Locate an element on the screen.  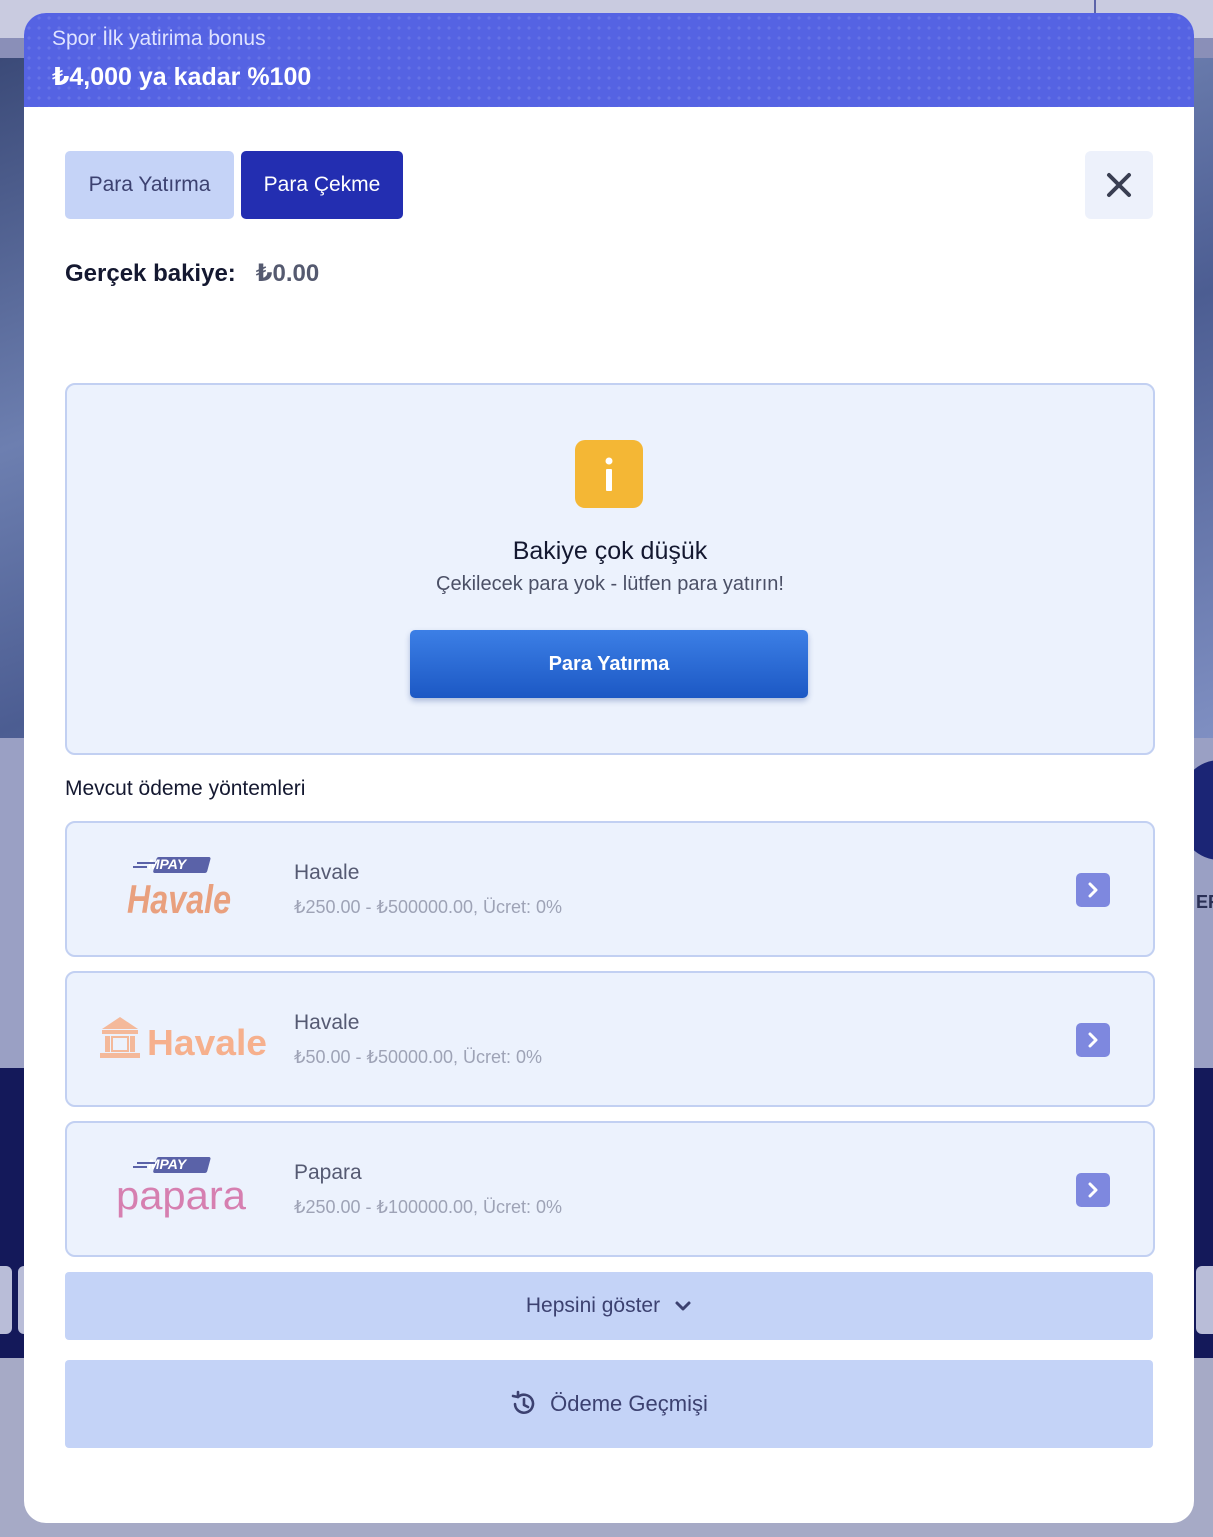
history-icon is located at coordinates (523, 1402).